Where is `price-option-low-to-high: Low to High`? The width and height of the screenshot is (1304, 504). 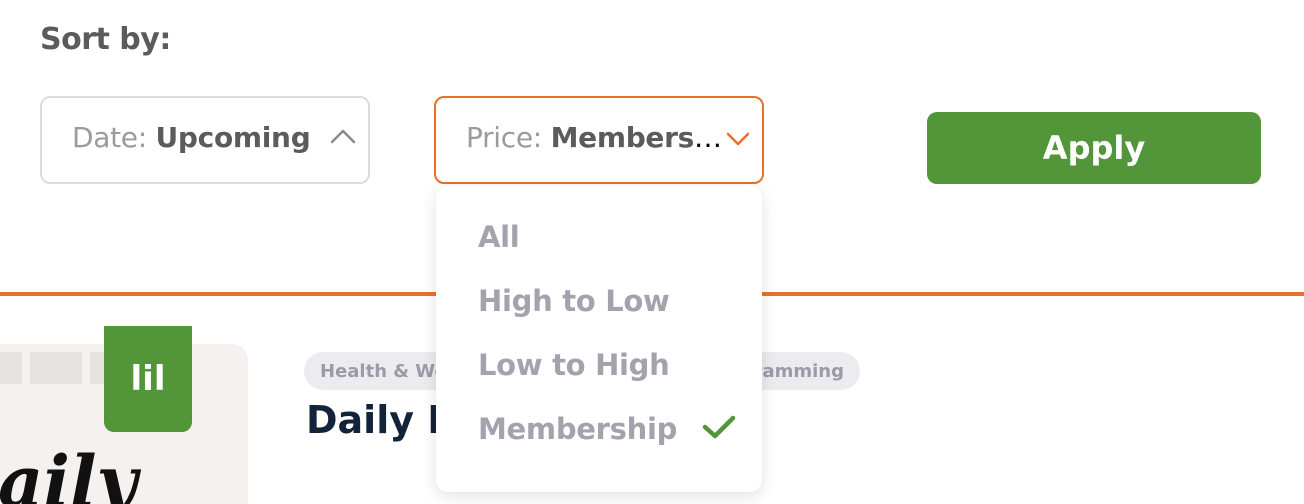
price-option-low-to-high: Low to High is located at coordinates (574, 365).